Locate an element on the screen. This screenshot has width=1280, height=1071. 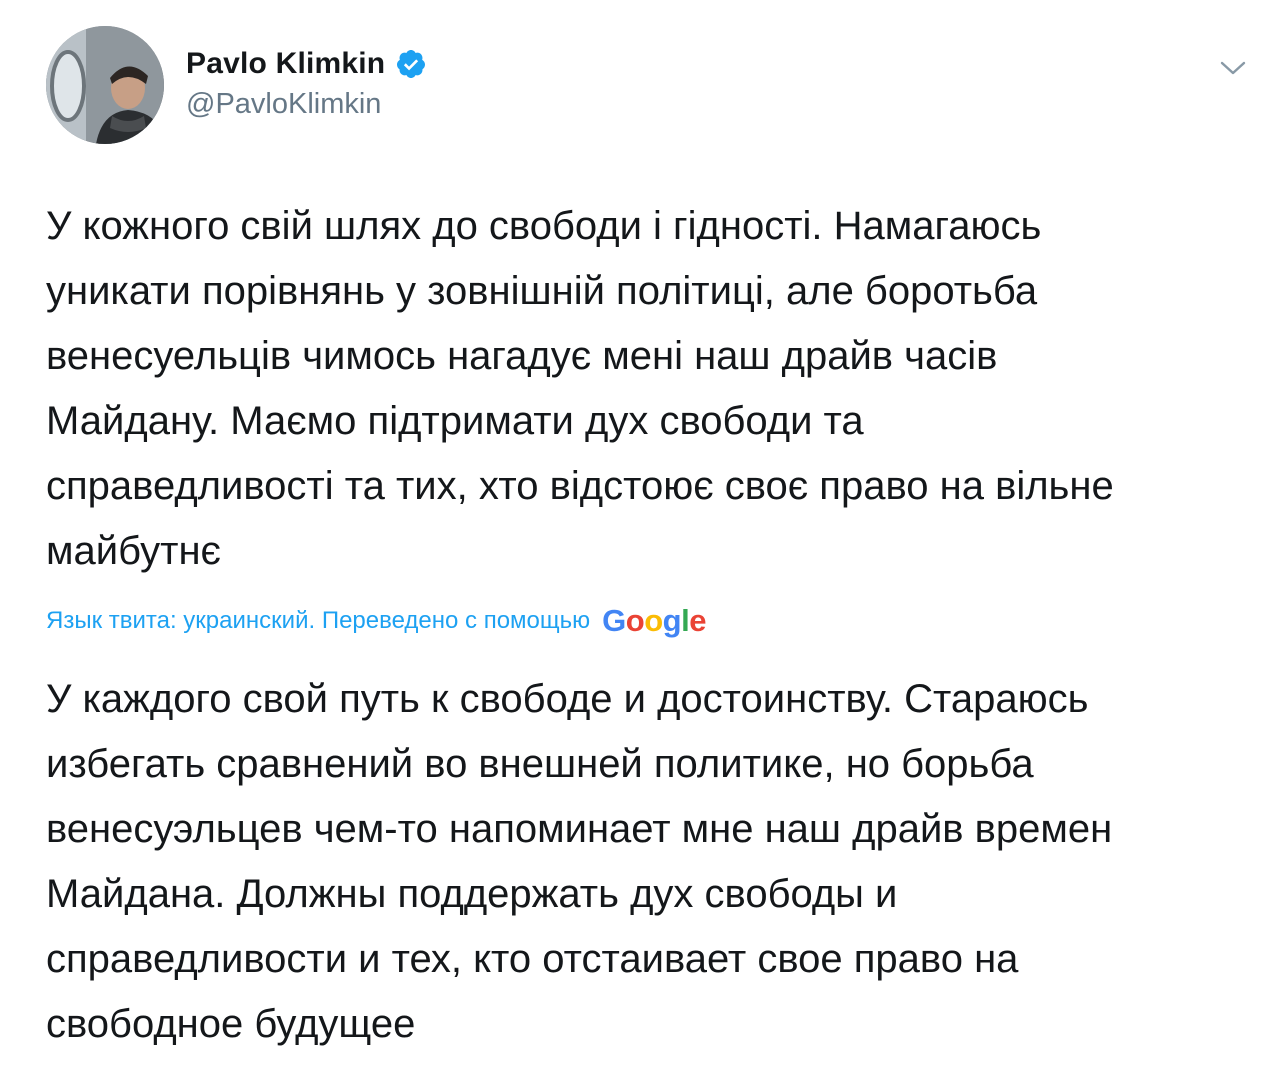
chevron-down-icon is located at coordinates (1233, 68).